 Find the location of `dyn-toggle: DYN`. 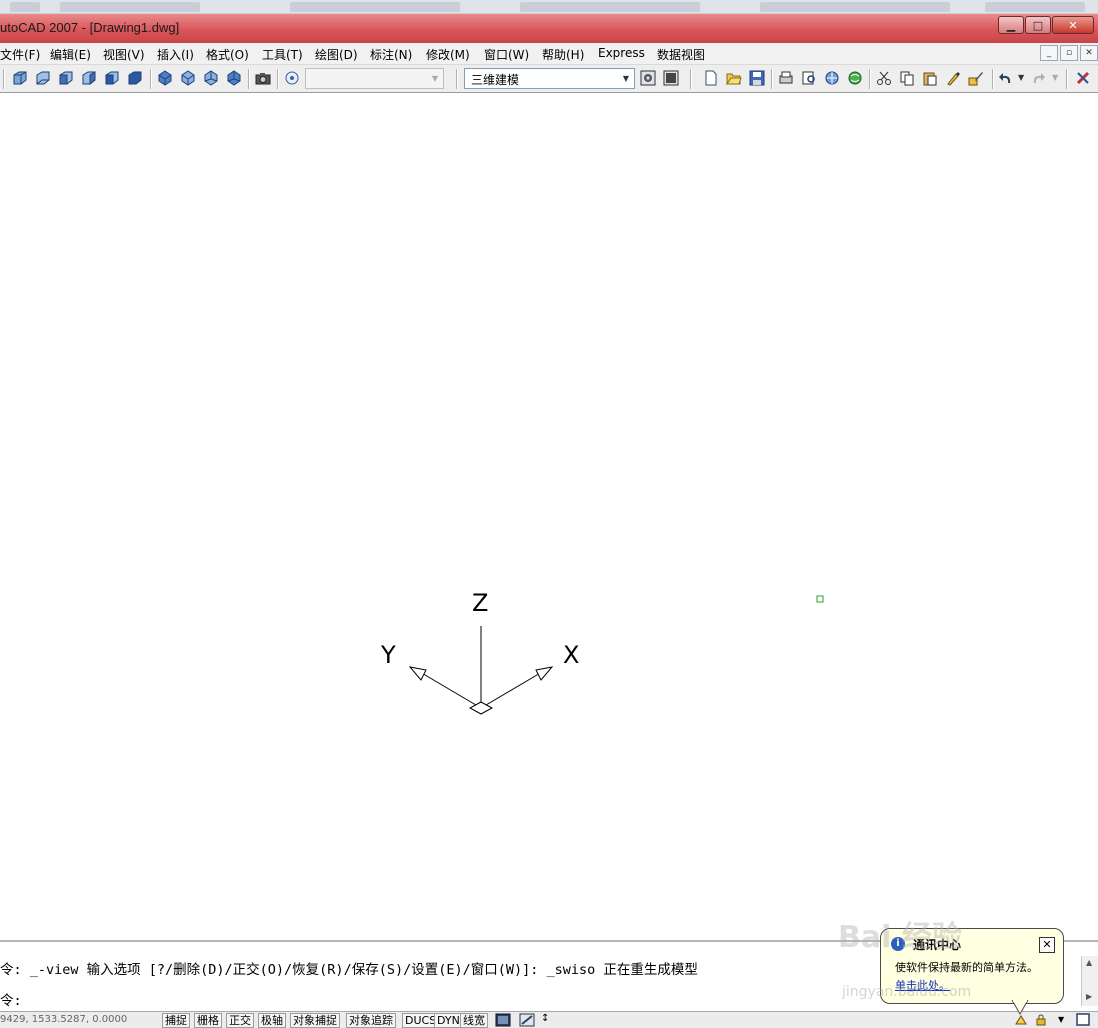

dyn-toggle: DYN is located at coordinates (448, 1020).